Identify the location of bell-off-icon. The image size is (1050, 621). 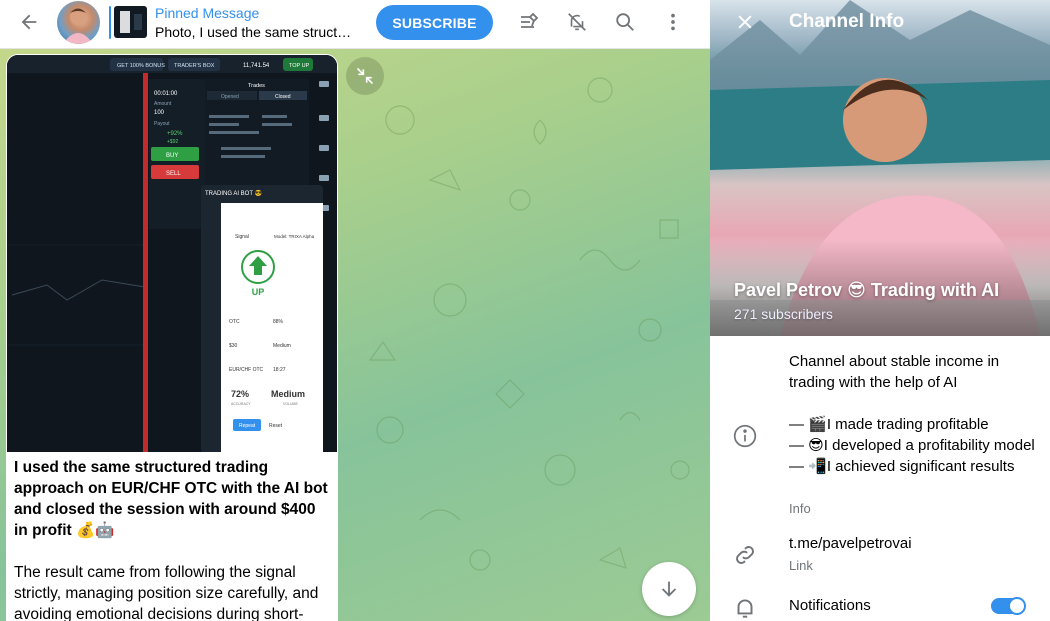
(577, 22).